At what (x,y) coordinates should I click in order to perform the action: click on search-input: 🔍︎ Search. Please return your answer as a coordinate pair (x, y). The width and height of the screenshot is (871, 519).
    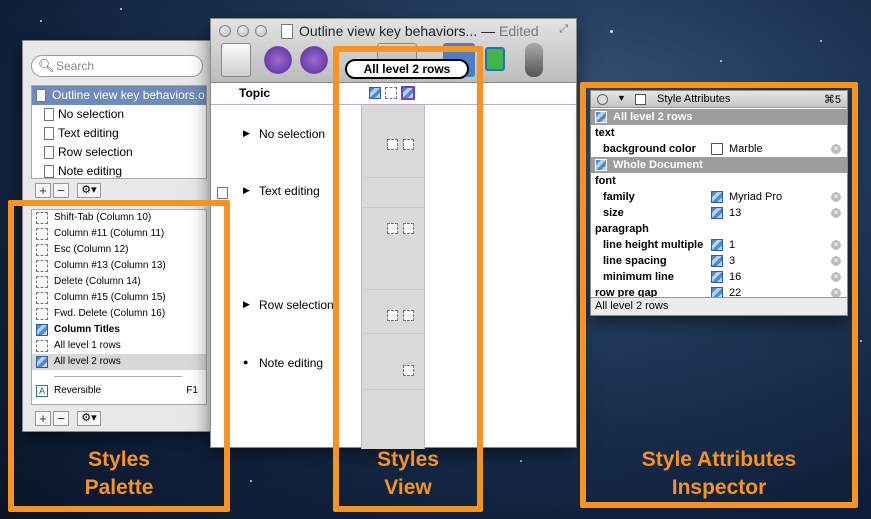
    Looking at the image, I should click on (117, 66).